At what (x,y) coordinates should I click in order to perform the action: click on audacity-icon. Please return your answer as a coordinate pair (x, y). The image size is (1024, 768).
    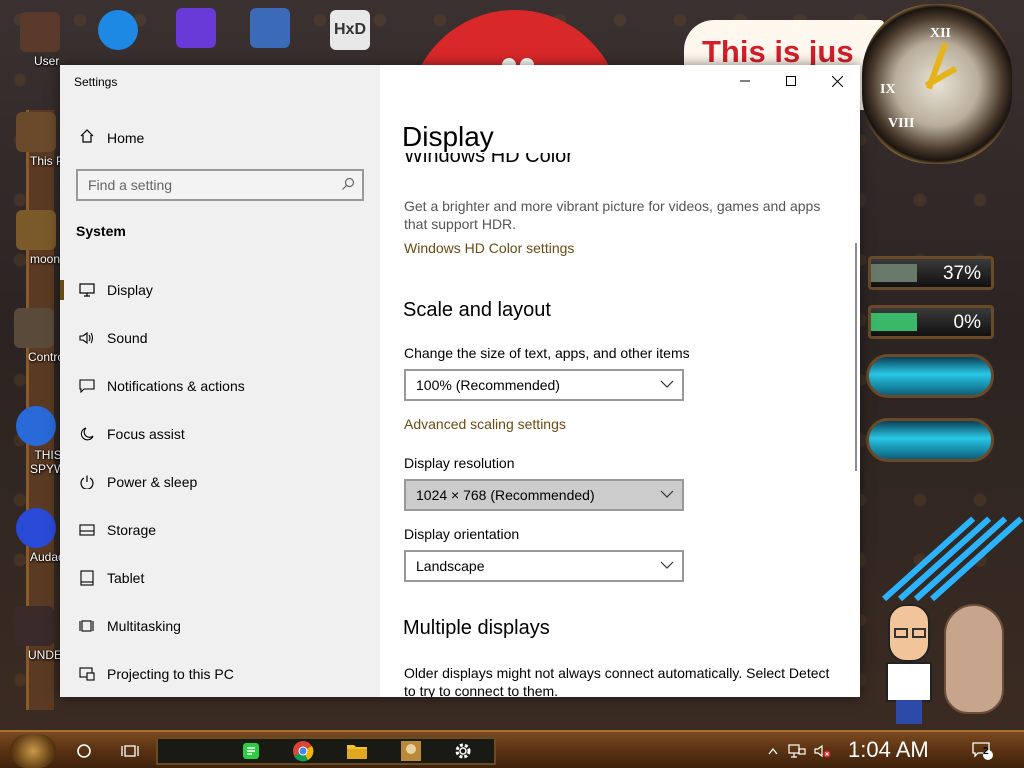
    Looking at the image, I should click on (36, 528).